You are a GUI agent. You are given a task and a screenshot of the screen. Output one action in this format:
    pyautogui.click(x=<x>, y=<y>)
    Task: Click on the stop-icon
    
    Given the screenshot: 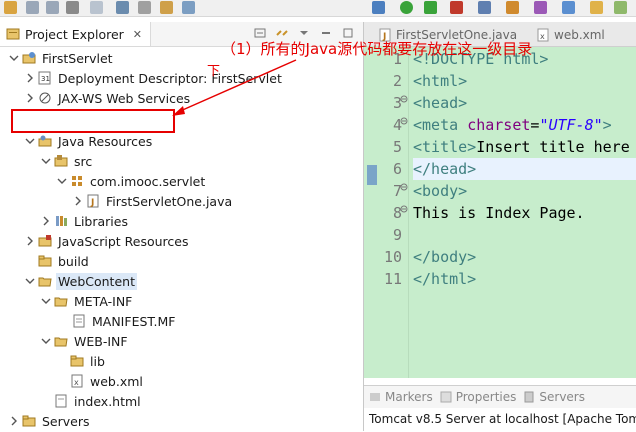 What is the action you would take?
    pyautogui.click(x=456, y=7)
    